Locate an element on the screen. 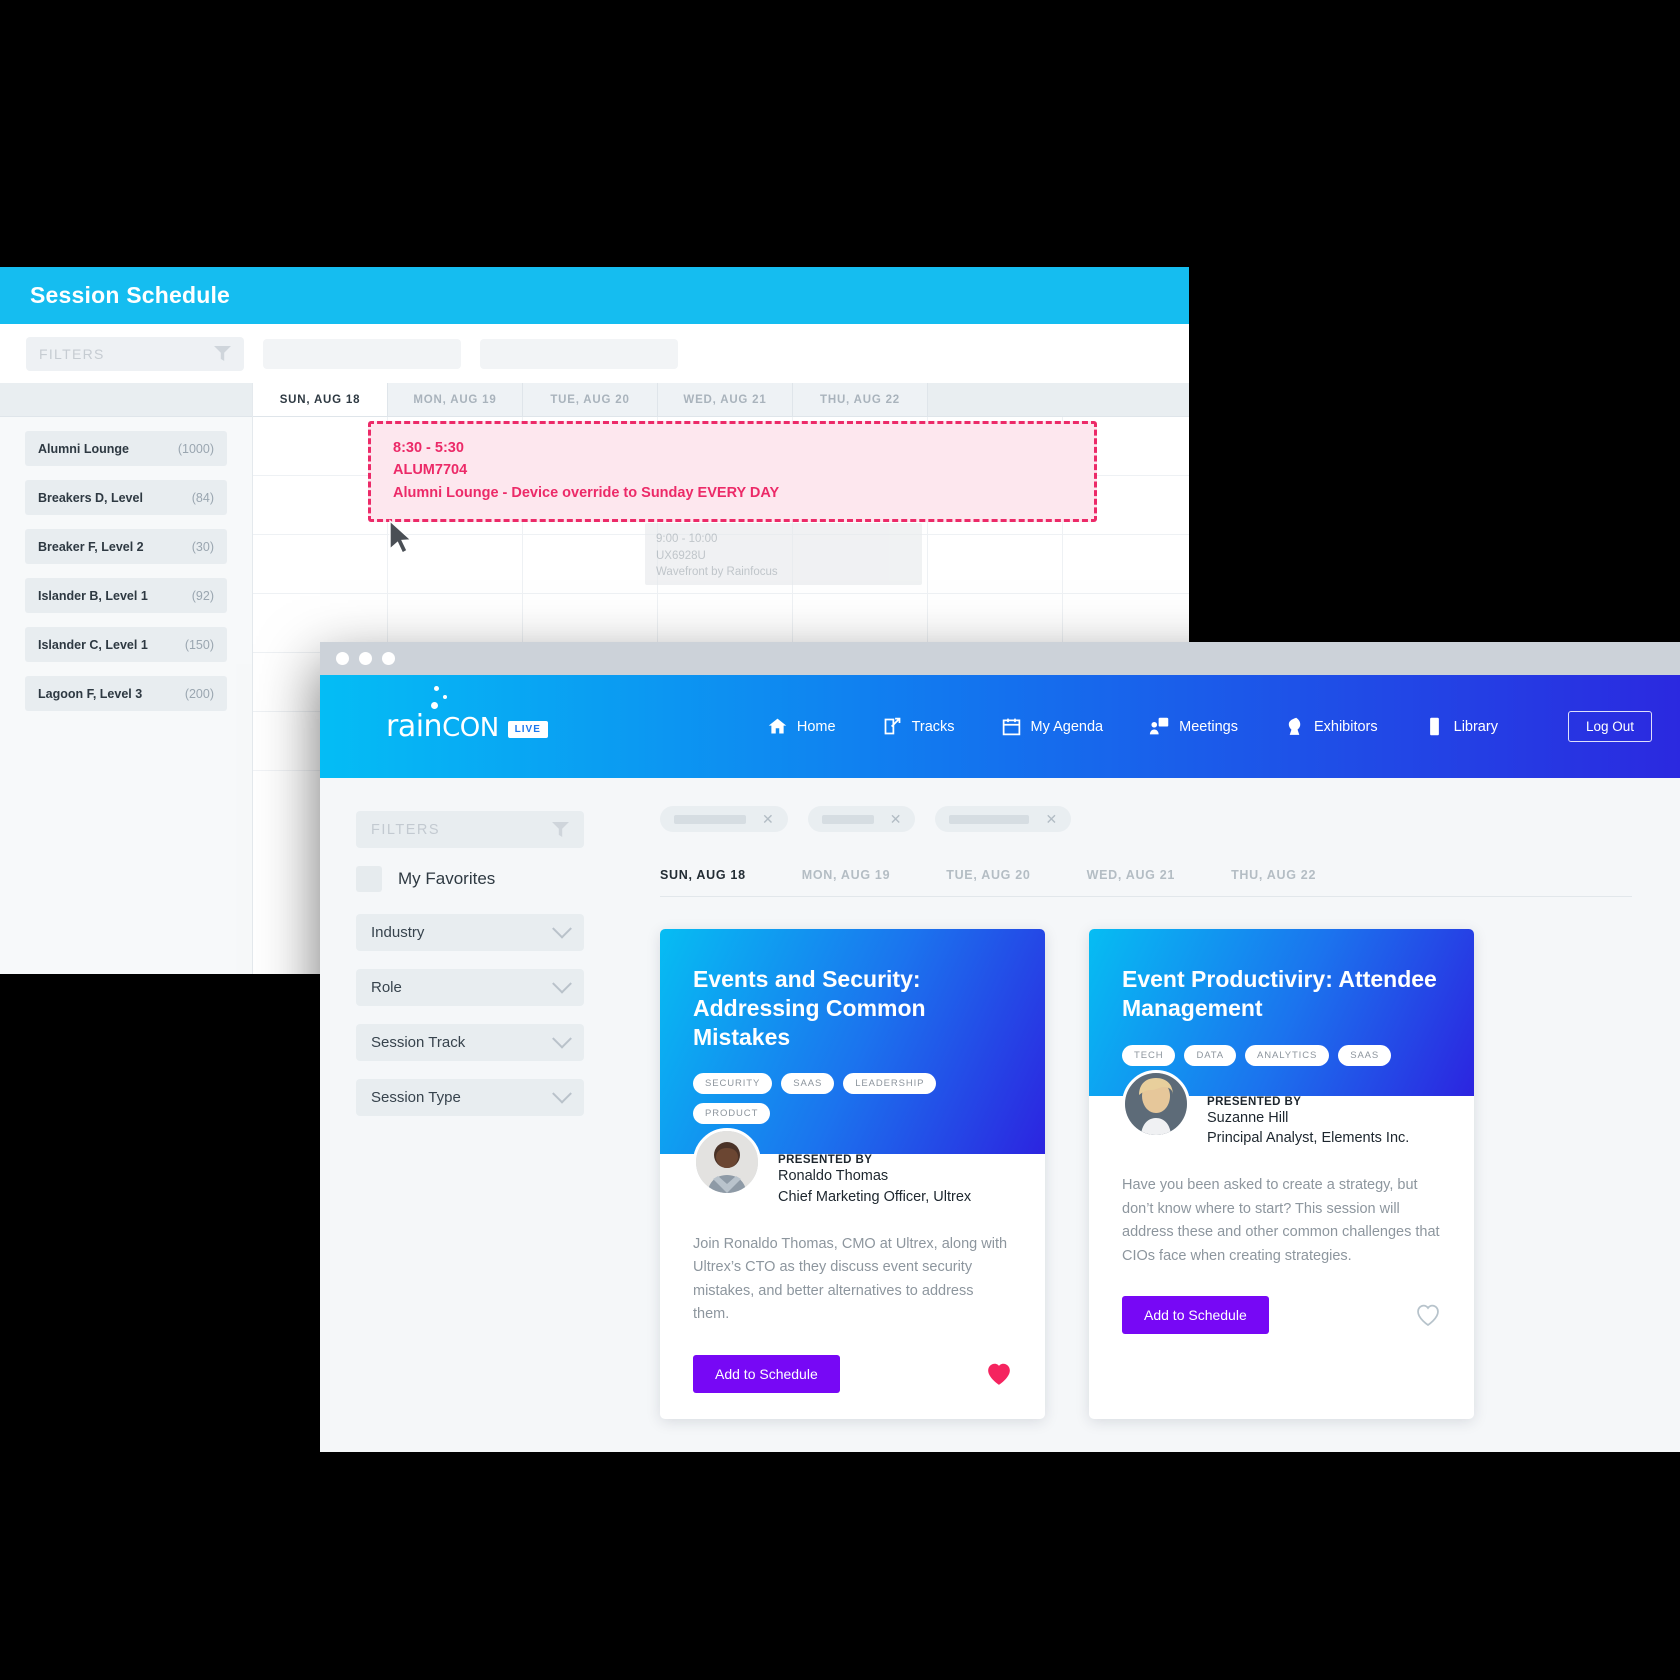 The image size is (1680, 1680). schedule-window-header: Session Schedule is located at coordinates (594, 295).